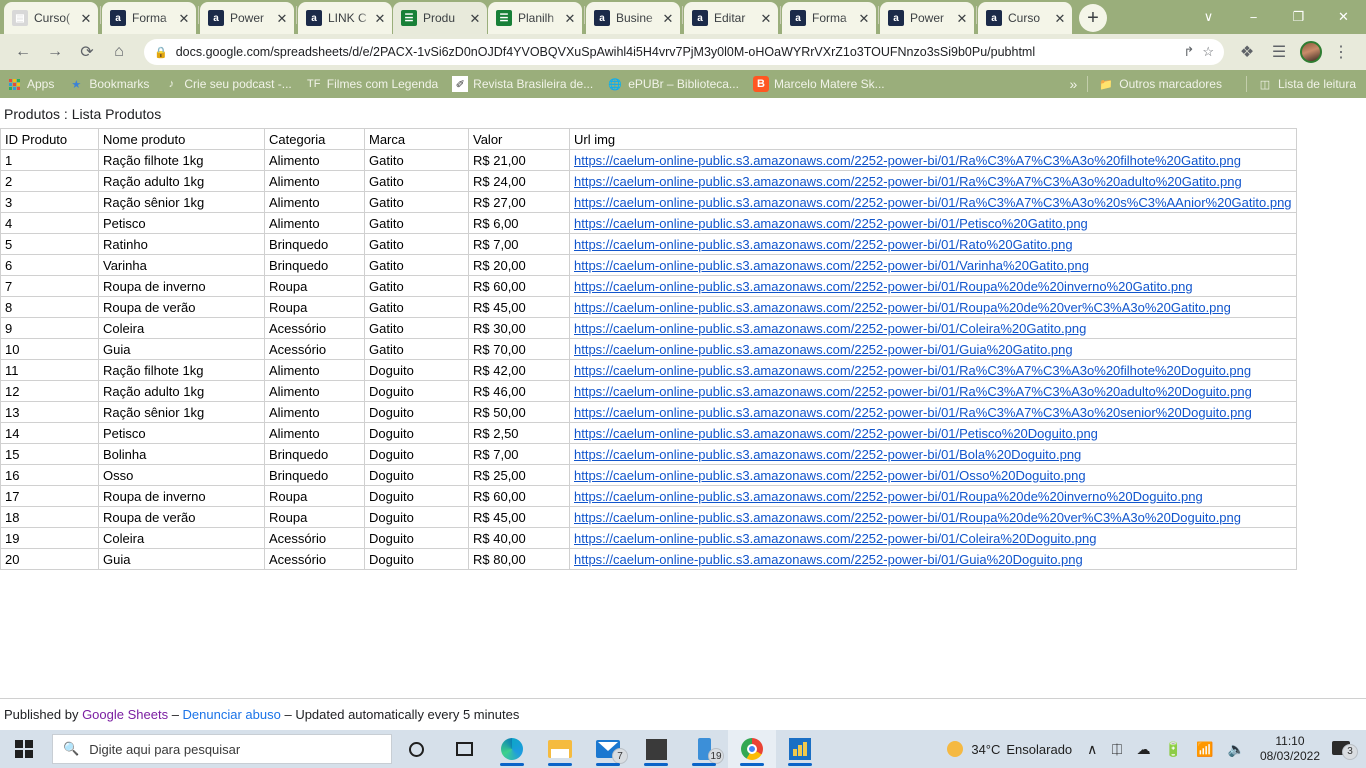 Image resolution: width=1366 pixels, height=768 pixels. What do you see at coordinates (1093, 18) in the screenshot?
I see `new-tab-button: +` at bounding box center [1093, 18].